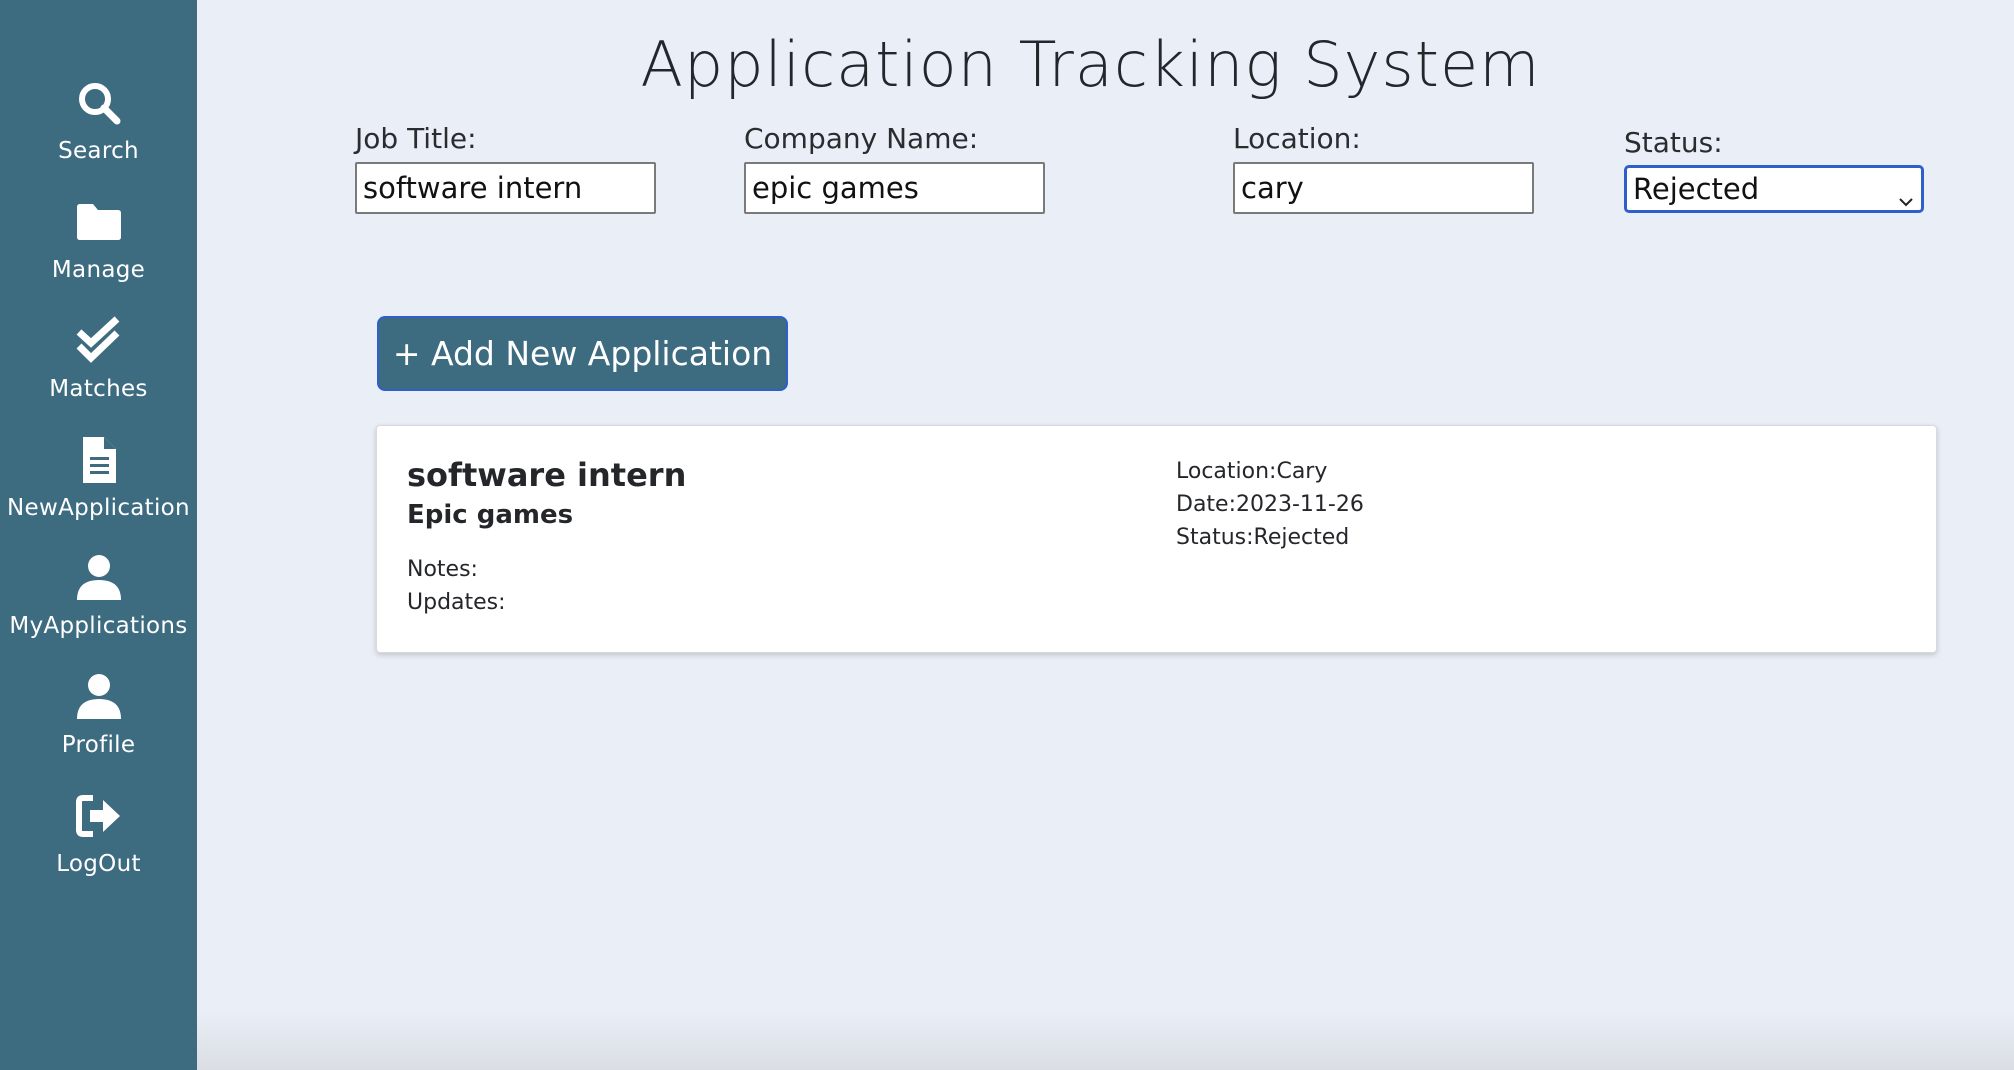 Image resolution: width=2014 pixels, height=1070 pixels. What do you see at coordinates (1252, 471) in the screenshot?
I see `application-location: Location:Cary` at bounding box center [1252, 471].